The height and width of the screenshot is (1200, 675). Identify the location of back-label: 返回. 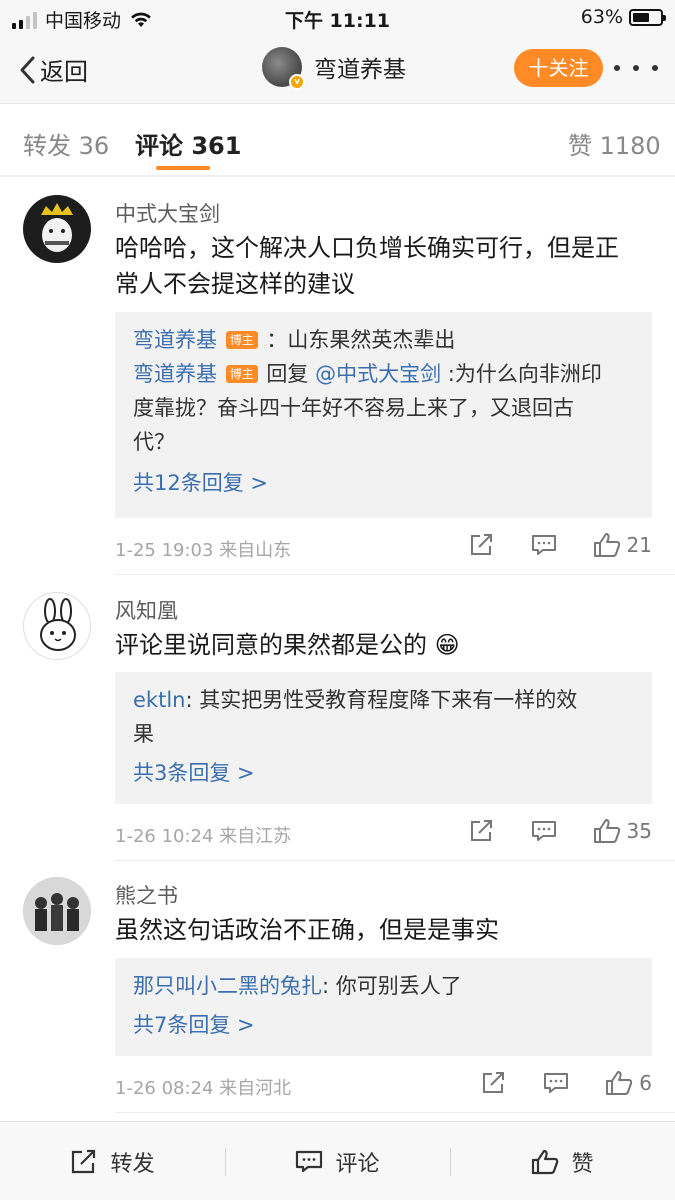
(64, 72).